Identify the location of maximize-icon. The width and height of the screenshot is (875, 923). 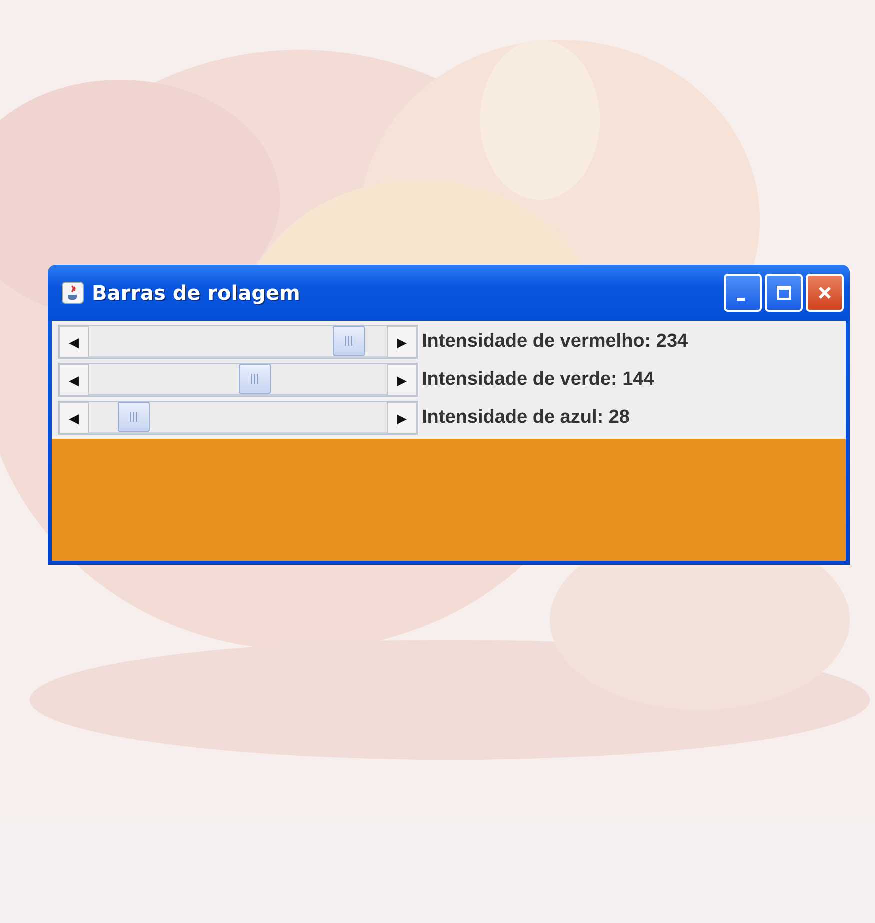
(784, 293).